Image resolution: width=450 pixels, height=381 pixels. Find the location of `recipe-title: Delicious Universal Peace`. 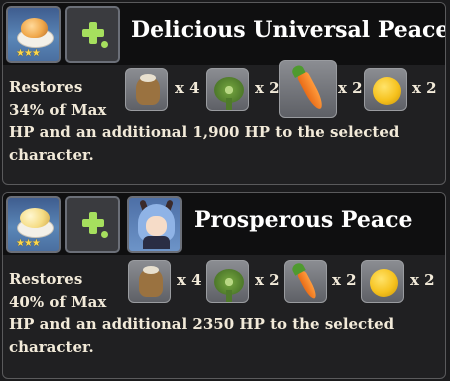

recipe-title: Delicious Universal Peace is located at coordinates (288, 30).